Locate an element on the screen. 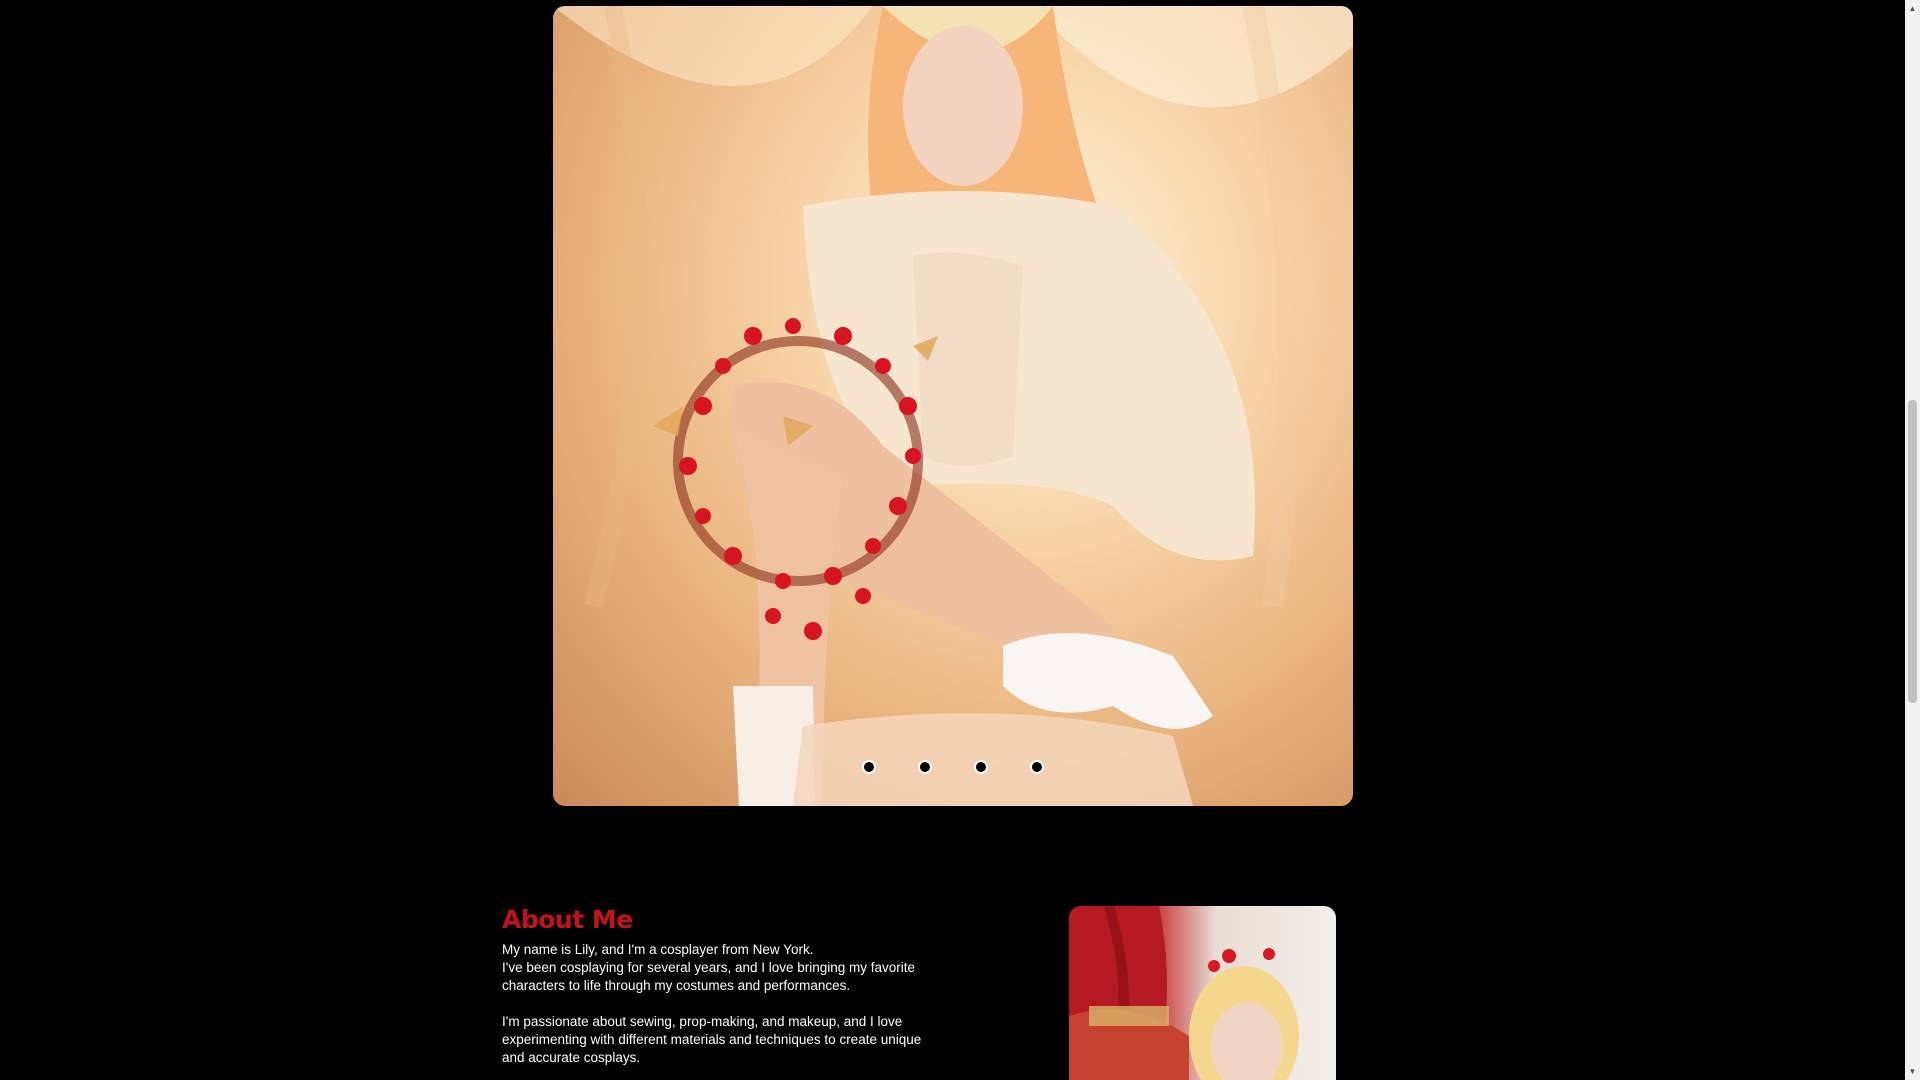 This screenshot has width=1920, height=1080. profile-photo is located at coordinates (1202, 993).